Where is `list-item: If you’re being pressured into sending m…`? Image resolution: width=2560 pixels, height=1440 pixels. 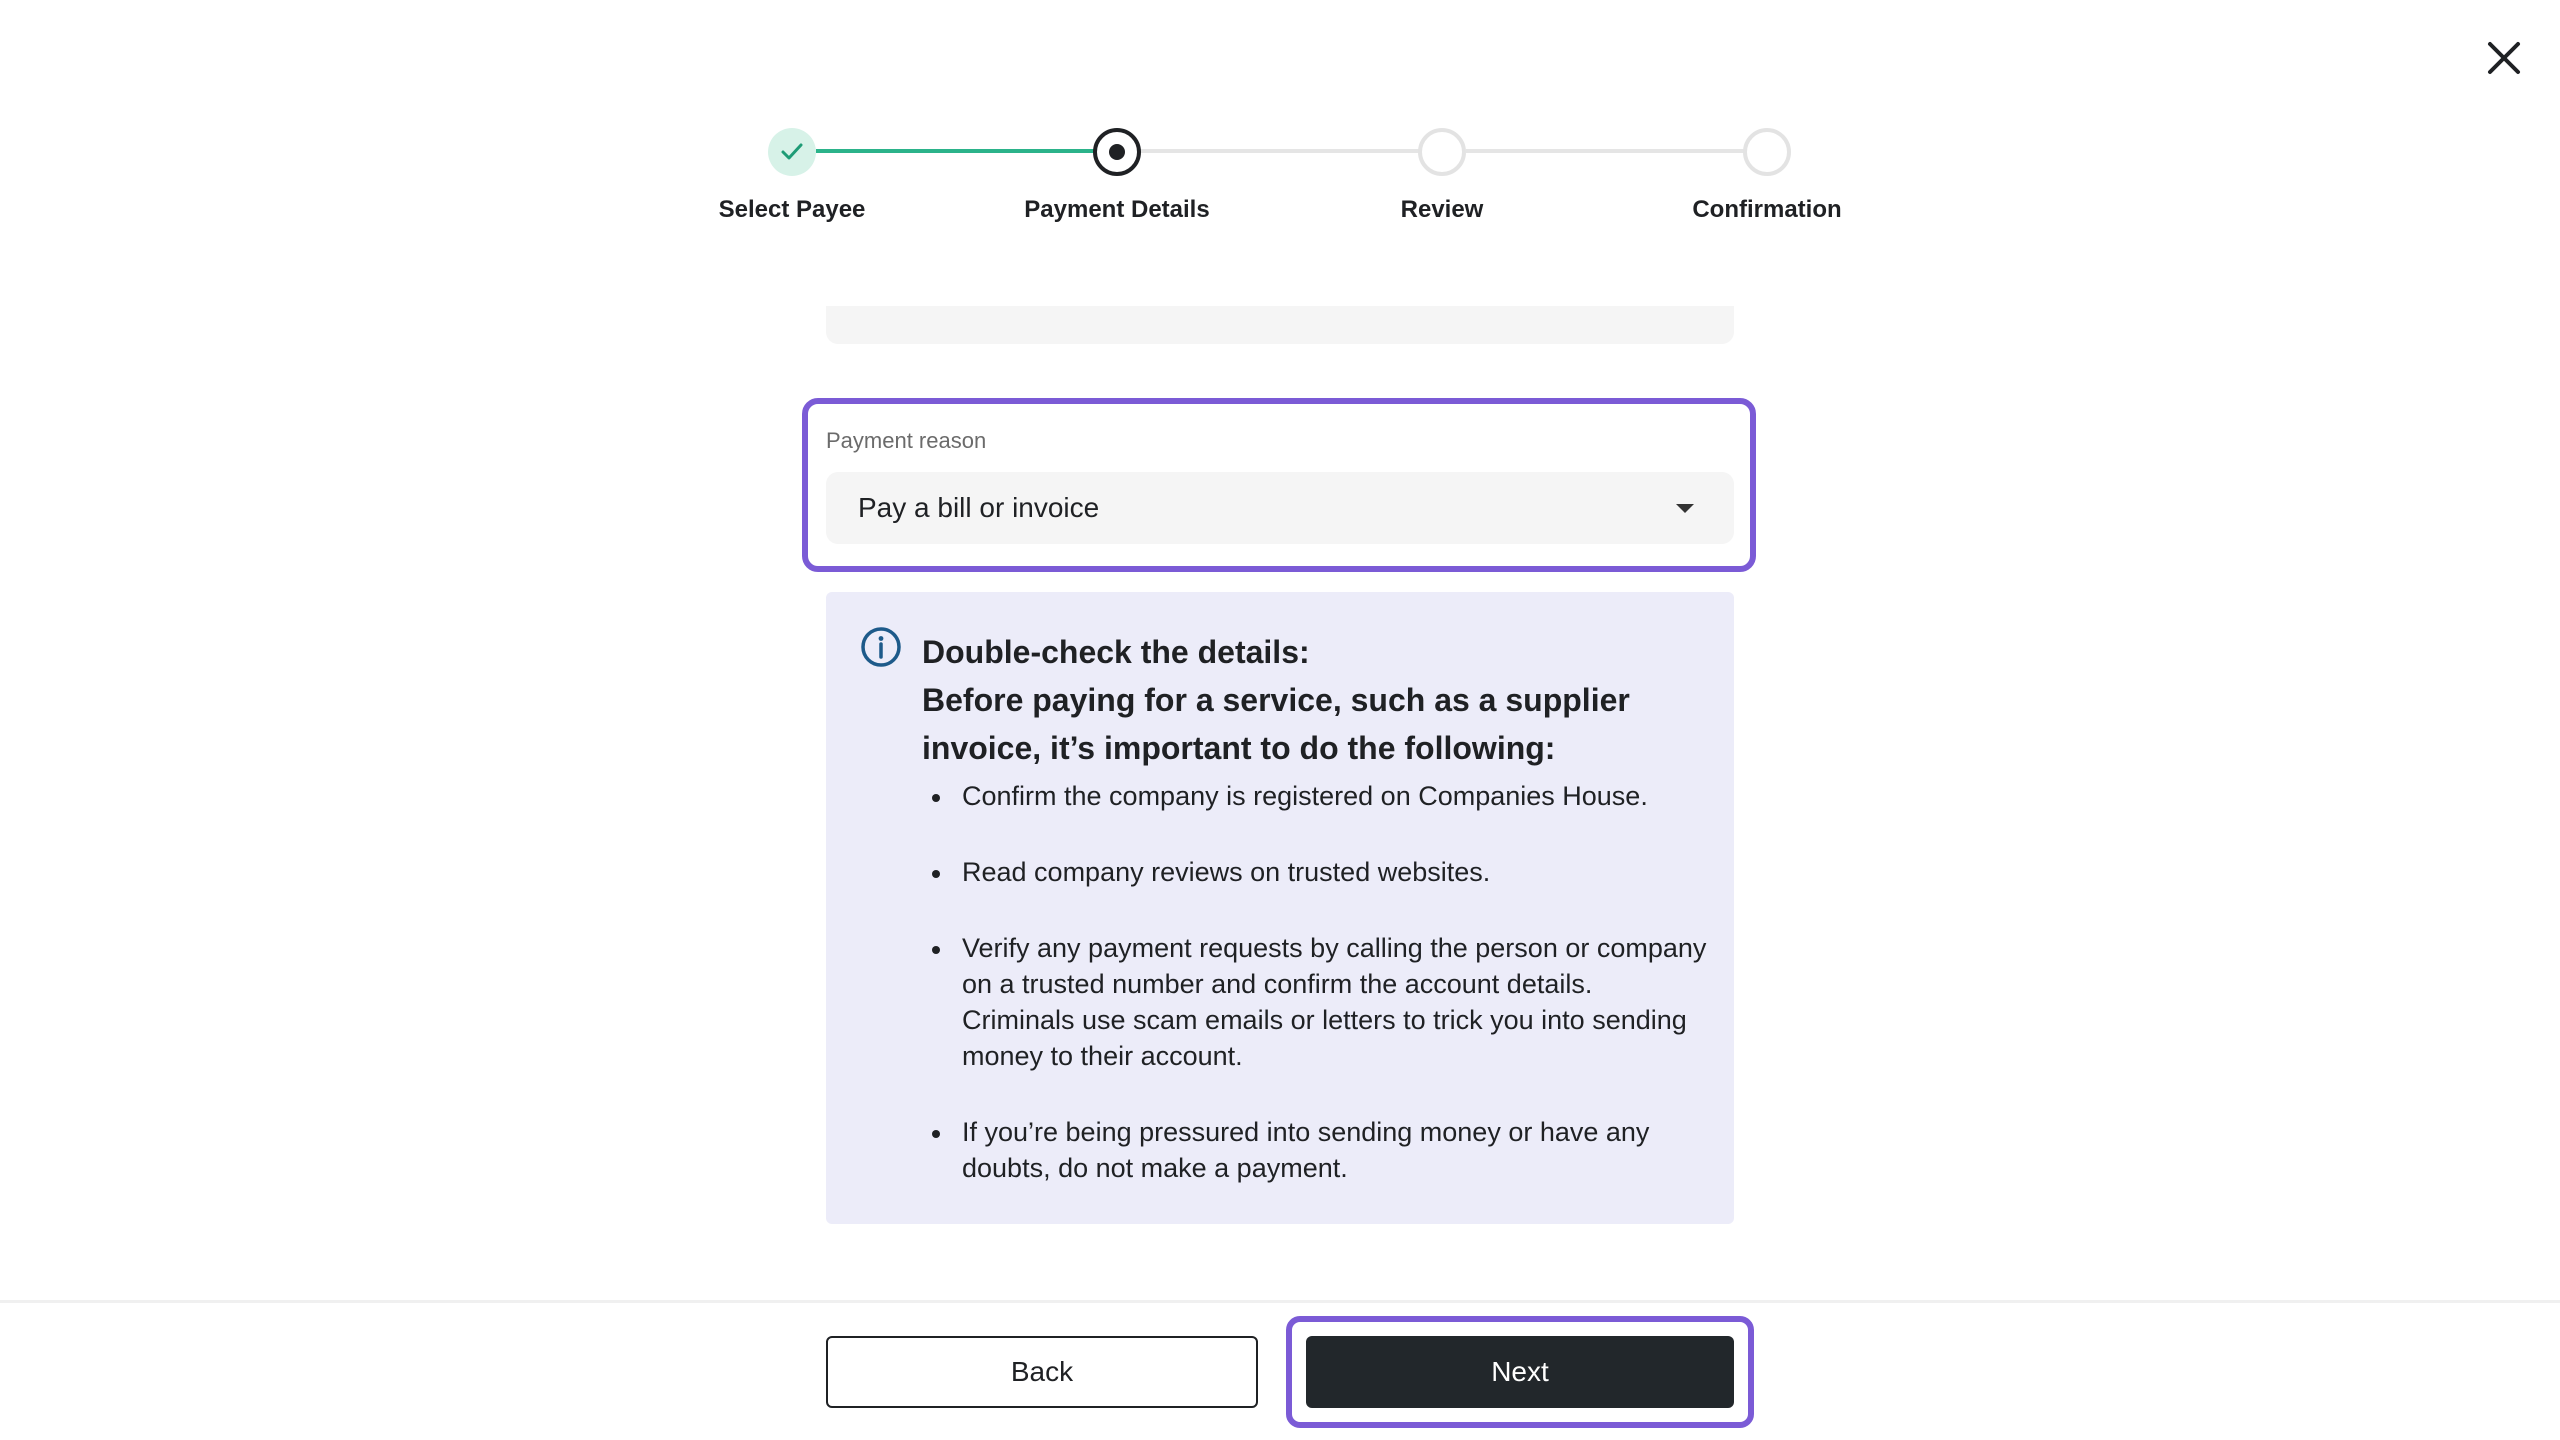 list-item: If you’re being pressured into sending m… is located at coordinates (1317, 1150).